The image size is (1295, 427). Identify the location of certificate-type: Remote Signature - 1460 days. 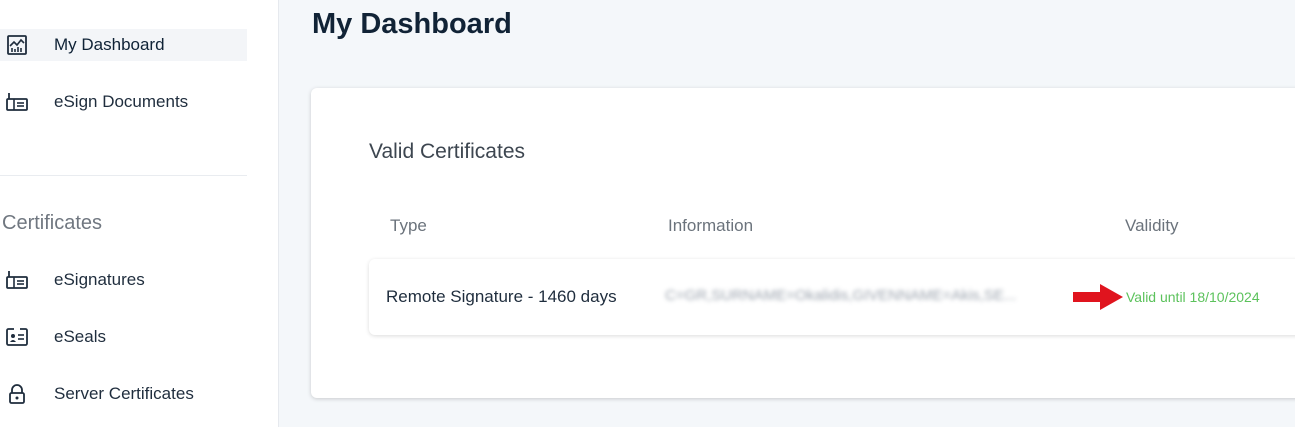
(501, 296).